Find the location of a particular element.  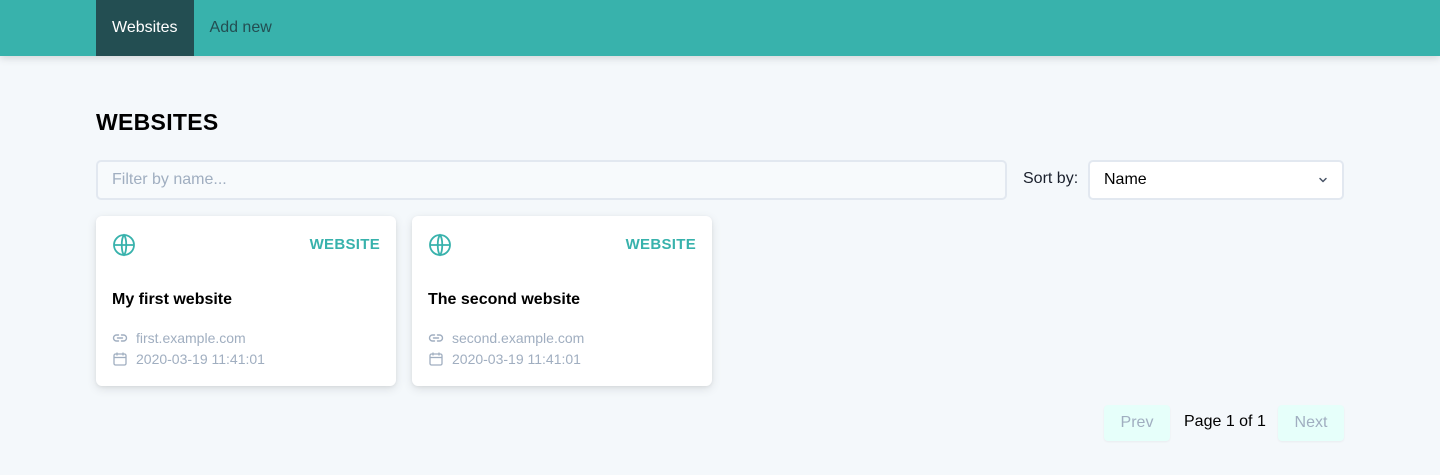

card-url: first.example.com is located at coordinates (179, 338).